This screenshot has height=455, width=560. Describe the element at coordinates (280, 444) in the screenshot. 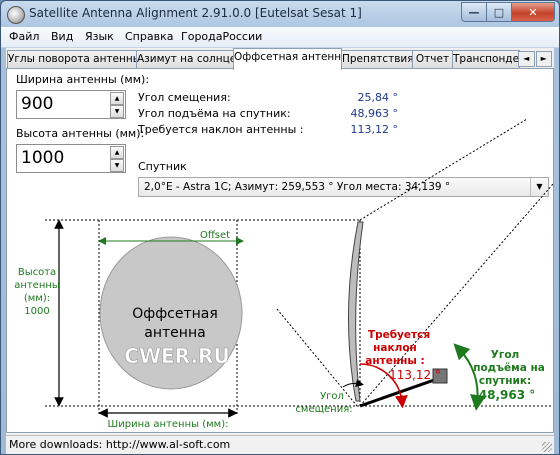

I see `status-bar: More downloads: http://www.al-soft.com` at that location.